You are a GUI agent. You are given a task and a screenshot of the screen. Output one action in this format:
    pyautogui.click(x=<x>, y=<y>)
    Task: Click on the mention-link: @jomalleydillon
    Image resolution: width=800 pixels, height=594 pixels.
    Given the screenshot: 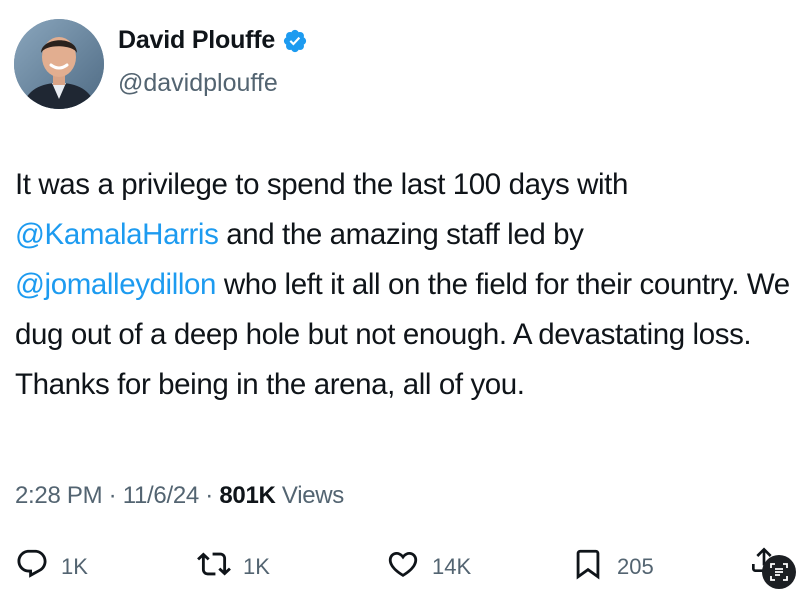 What is the action you would take?
    pyautogui.click(x=115, y=284)
    